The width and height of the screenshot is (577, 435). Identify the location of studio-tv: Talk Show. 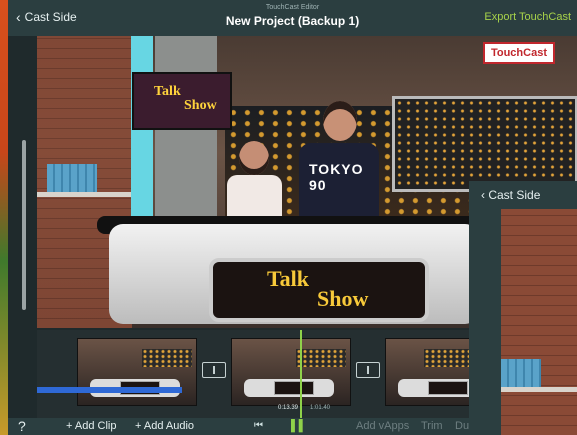
(182, 101).